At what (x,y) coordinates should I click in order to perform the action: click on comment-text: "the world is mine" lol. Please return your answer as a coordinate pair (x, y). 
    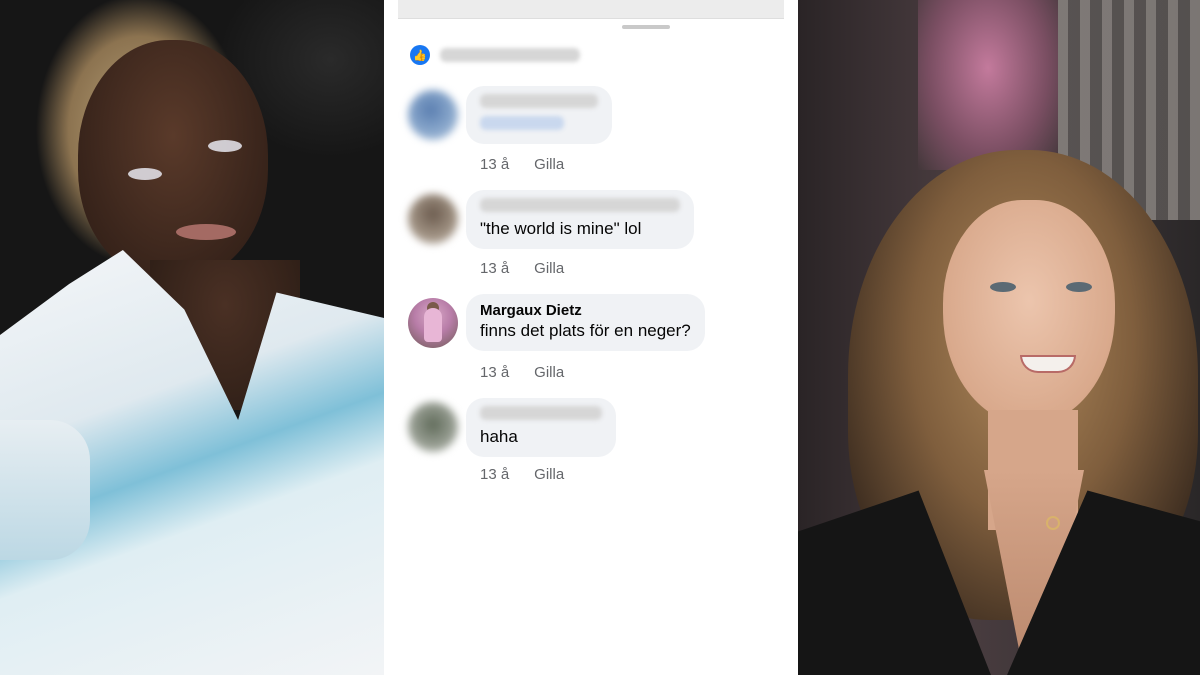
    Looking at the image, I should click on (561, 228).